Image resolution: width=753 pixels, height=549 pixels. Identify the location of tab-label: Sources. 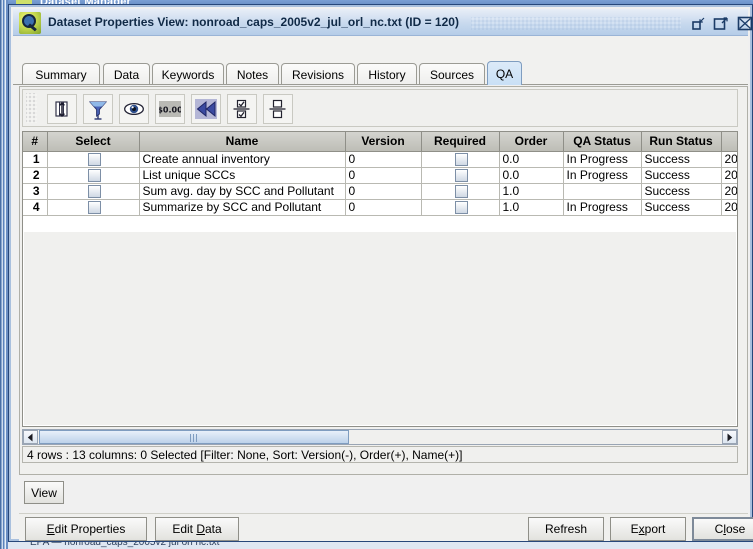
(452, 74).